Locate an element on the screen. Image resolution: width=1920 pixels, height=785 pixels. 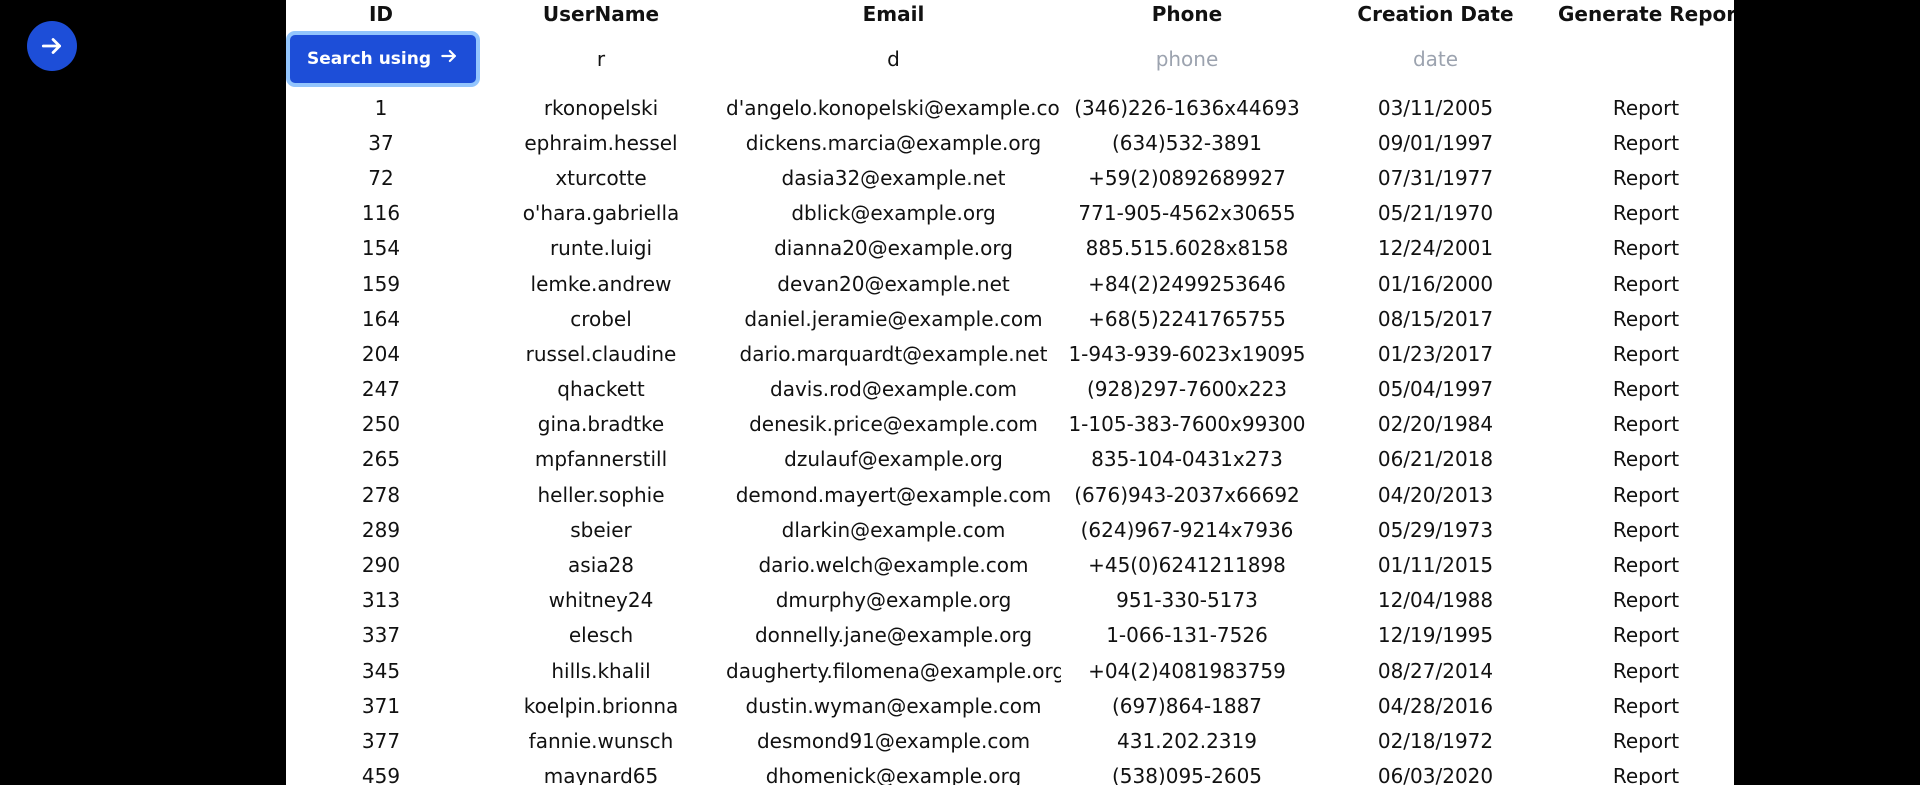
nav-forward-button is located at coordinates (52, 46).